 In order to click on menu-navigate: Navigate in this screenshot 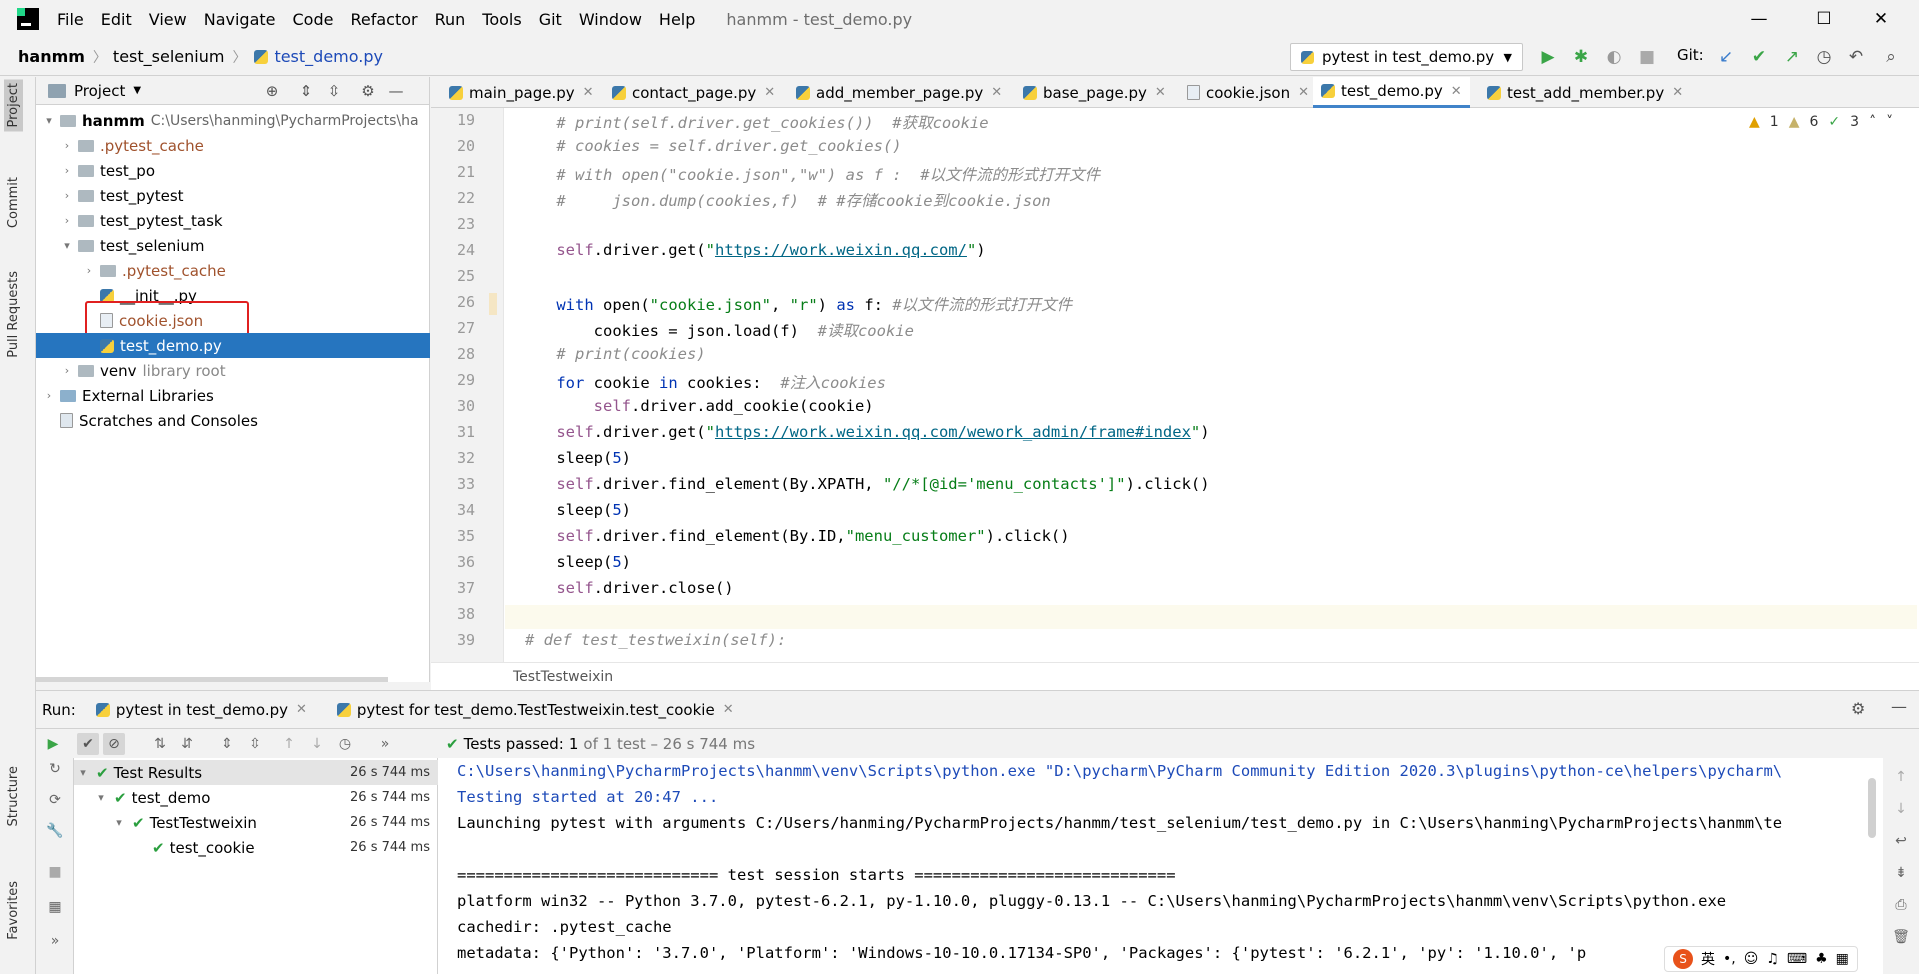, I will do `click(240, 19)`.